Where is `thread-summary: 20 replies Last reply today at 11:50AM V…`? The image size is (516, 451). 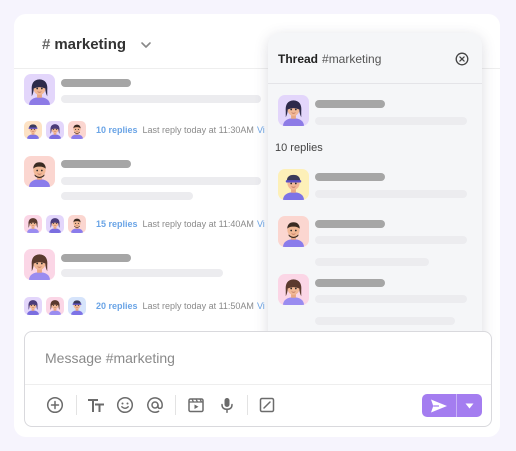
thread-summary: 20 replies Last reply today at 11:50AM V… is located at coordinates (144, 306).